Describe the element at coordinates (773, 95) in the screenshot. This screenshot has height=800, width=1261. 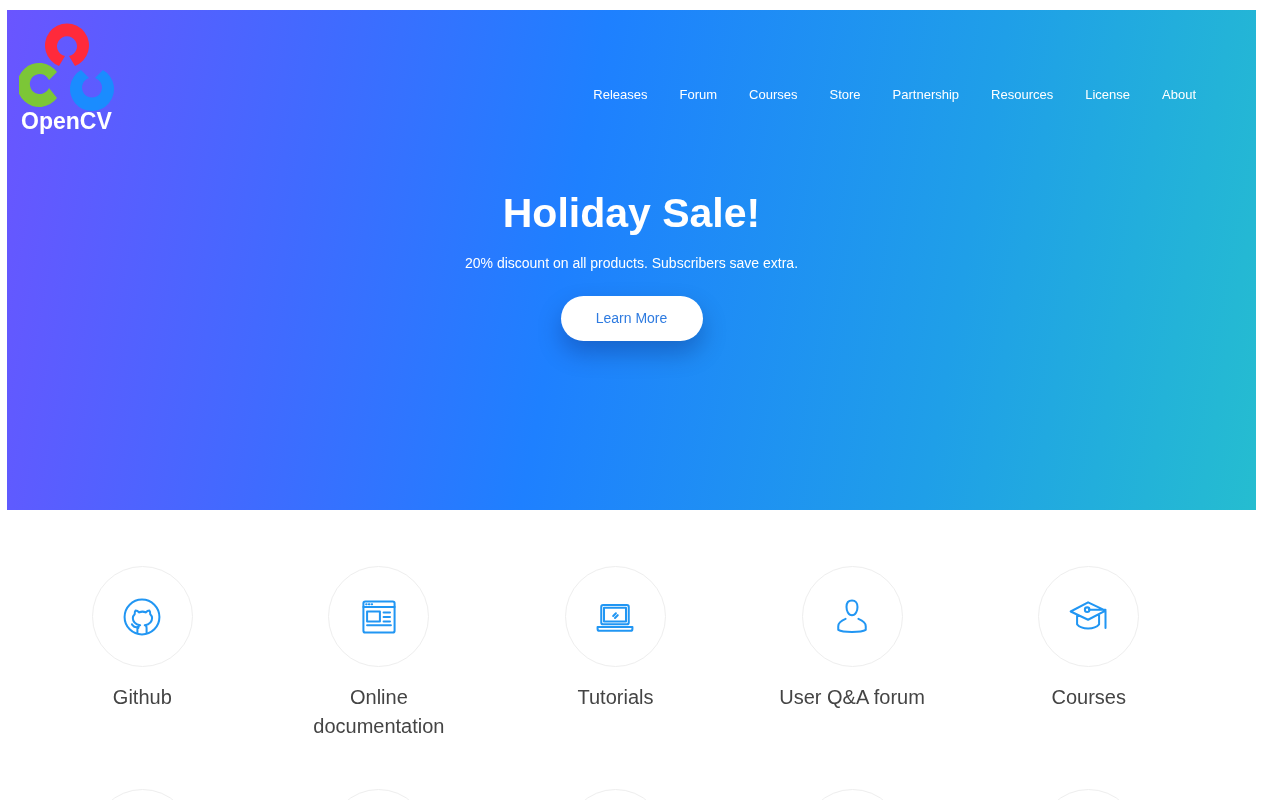
I see `nav-link: Courses` at that location.